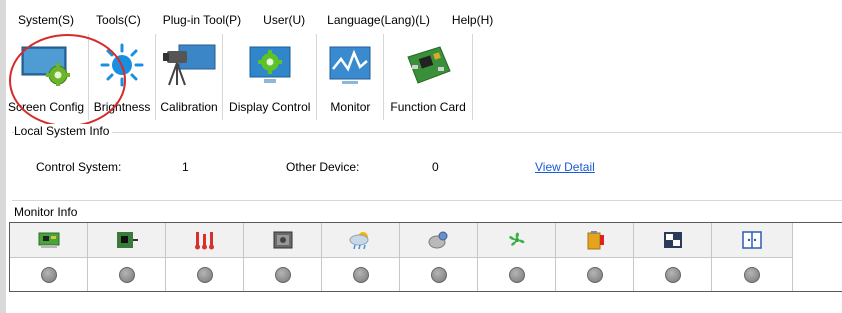 The width and height of the screenshot is (842, 313). I want to click on receiving-card-icon, so click(49, 240).